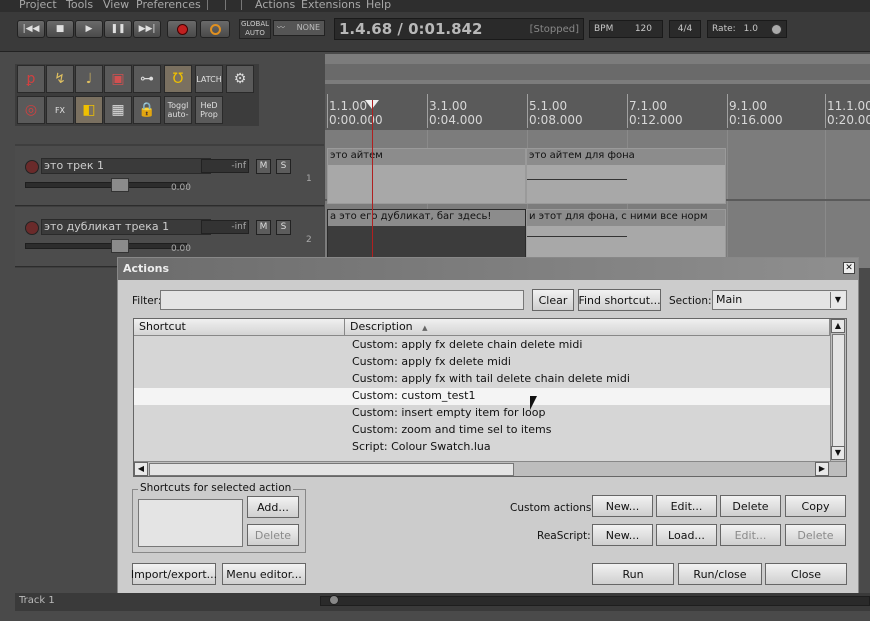 The image size is (870, 621). Describe the element at coordinates (118, 29) in the screenshot. I see `pause-button: ❚❚` at that location.